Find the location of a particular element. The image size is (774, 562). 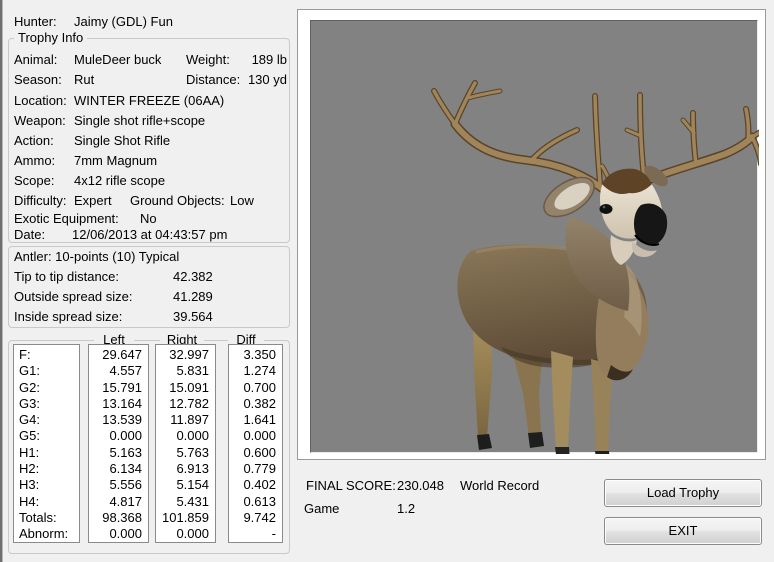

score-diff-value: 0.382 is located at coordinates (259, 403).